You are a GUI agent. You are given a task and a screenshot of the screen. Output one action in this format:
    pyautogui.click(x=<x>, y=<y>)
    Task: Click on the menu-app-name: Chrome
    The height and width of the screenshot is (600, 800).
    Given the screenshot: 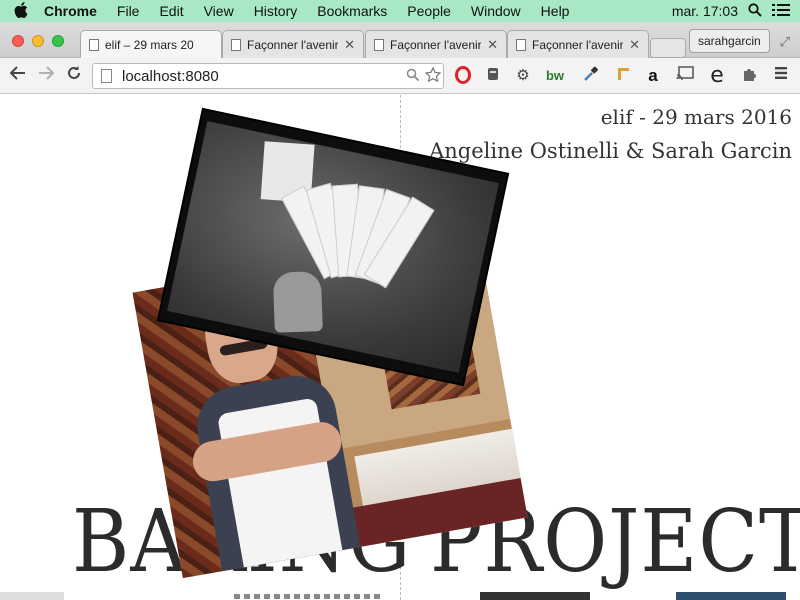 What is the action you would take?
    pyautogui.click(x=70, y=11)
    